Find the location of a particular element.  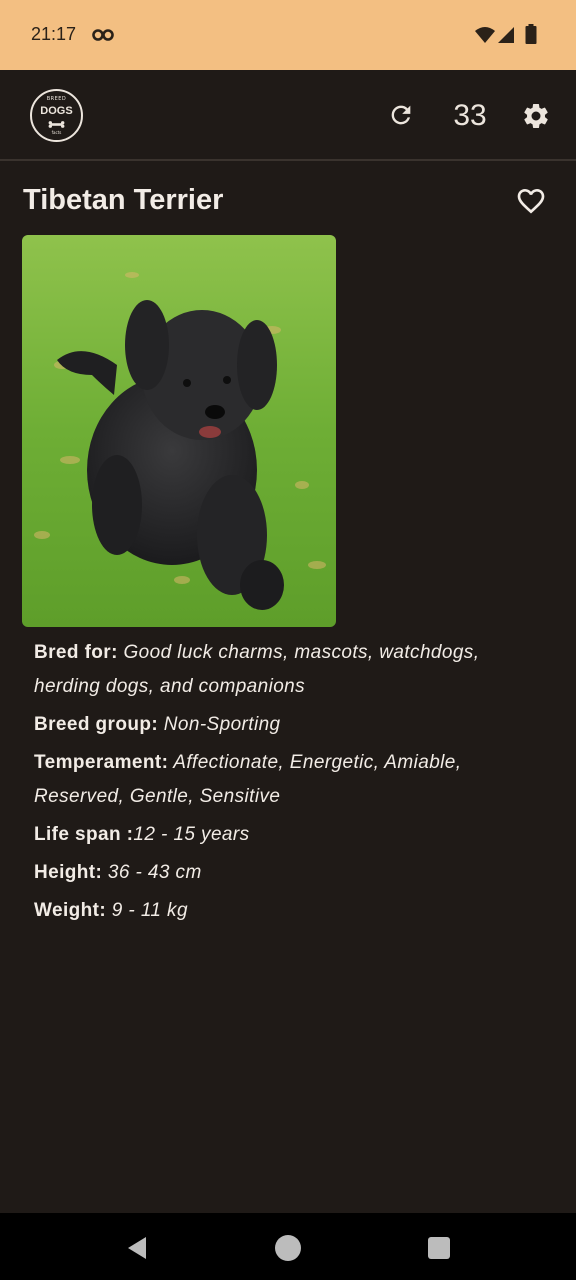

gear-icon is located at coordinates (536, 115).